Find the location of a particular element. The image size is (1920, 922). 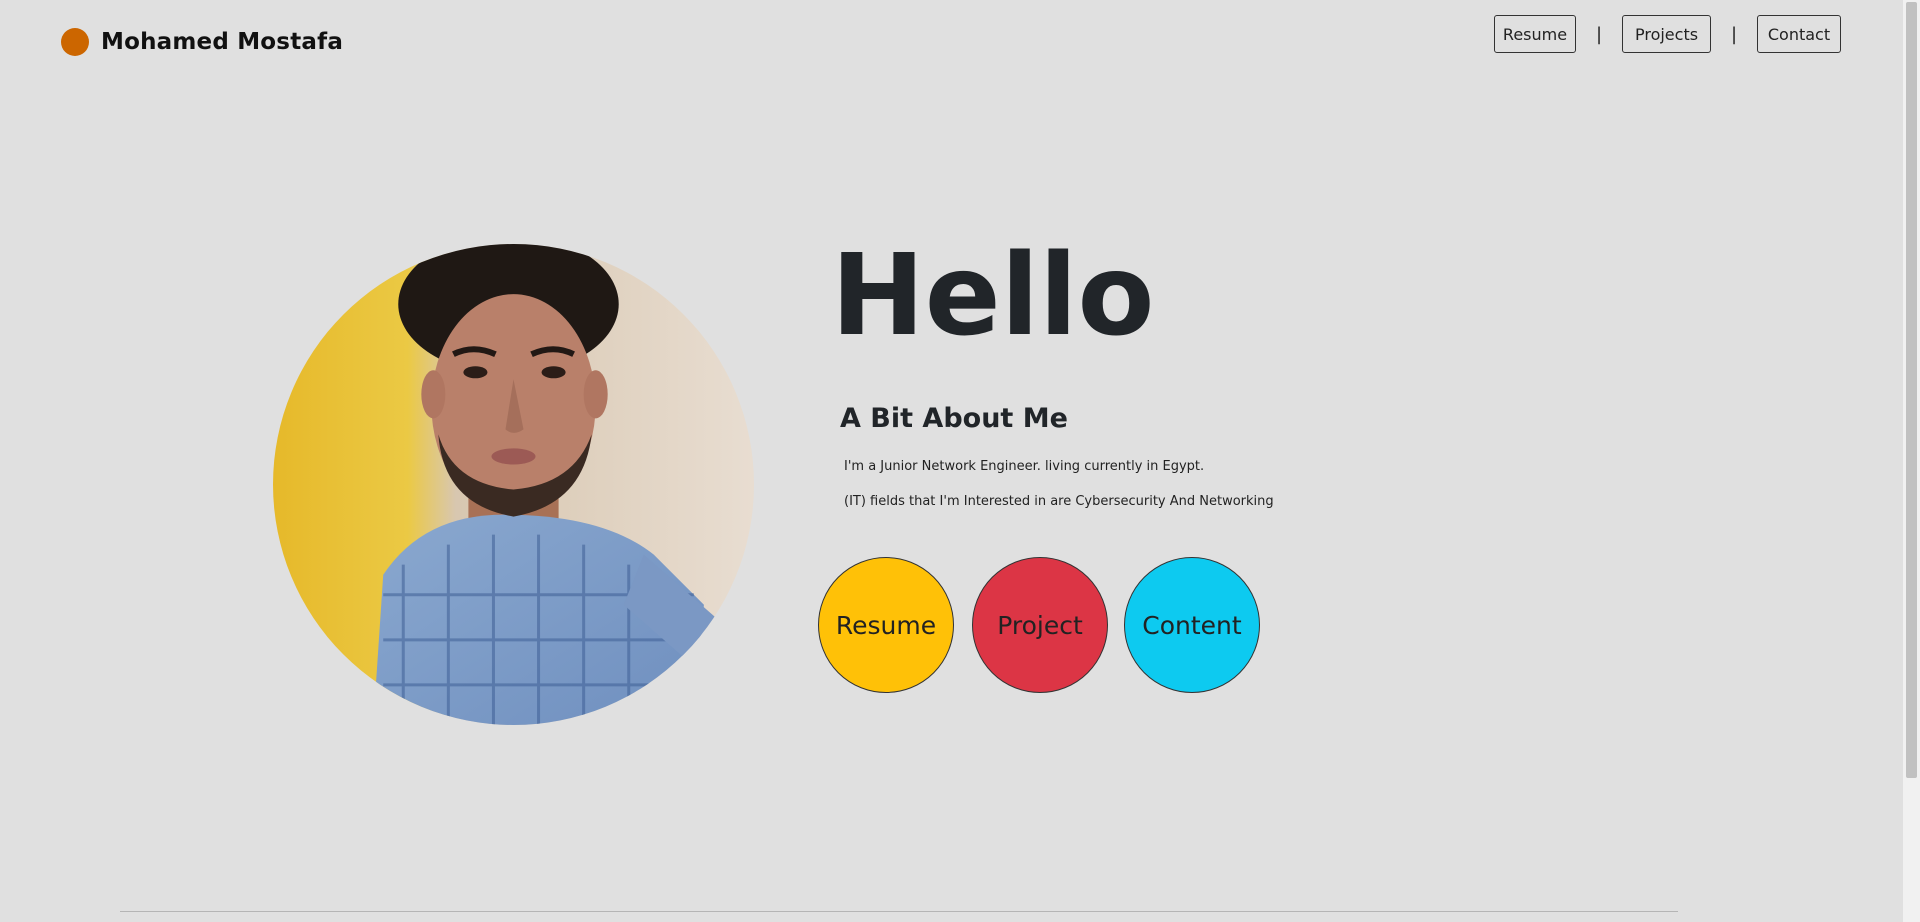

nav-projects-button: Projects is located at coordinates (1666, 34).